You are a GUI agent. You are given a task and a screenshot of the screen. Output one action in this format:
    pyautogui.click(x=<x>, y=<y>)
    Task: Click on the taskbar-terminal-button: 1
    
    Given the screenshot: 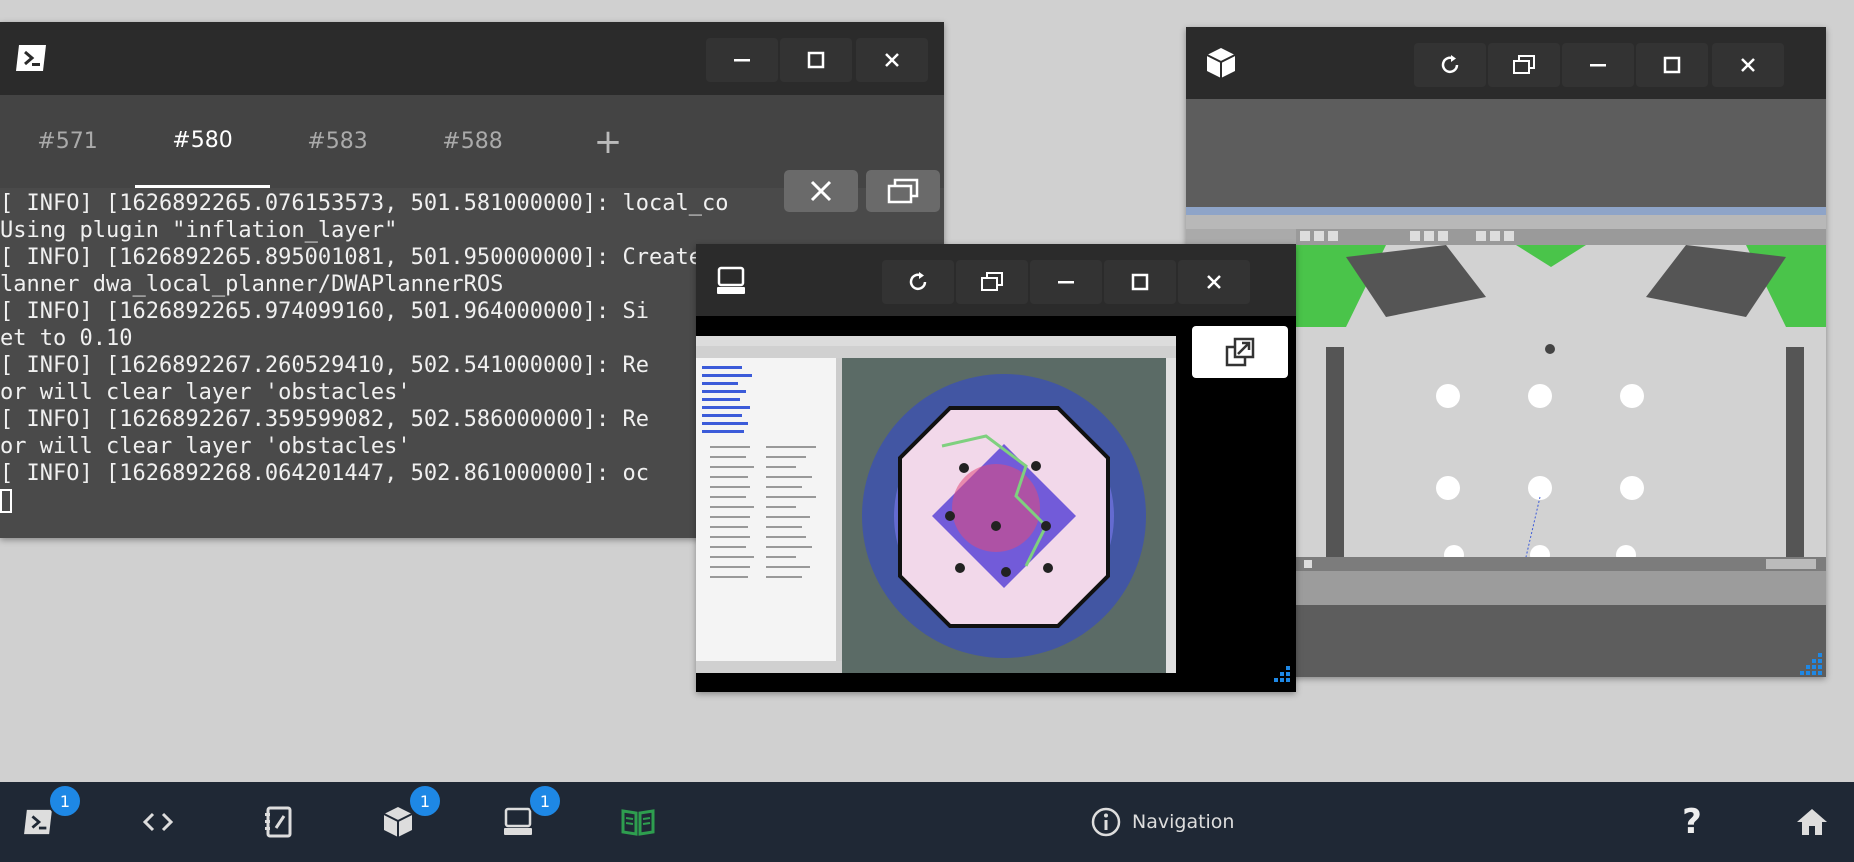 What is the action you would take?
    pyautogui.click(x=45, y=822)
    